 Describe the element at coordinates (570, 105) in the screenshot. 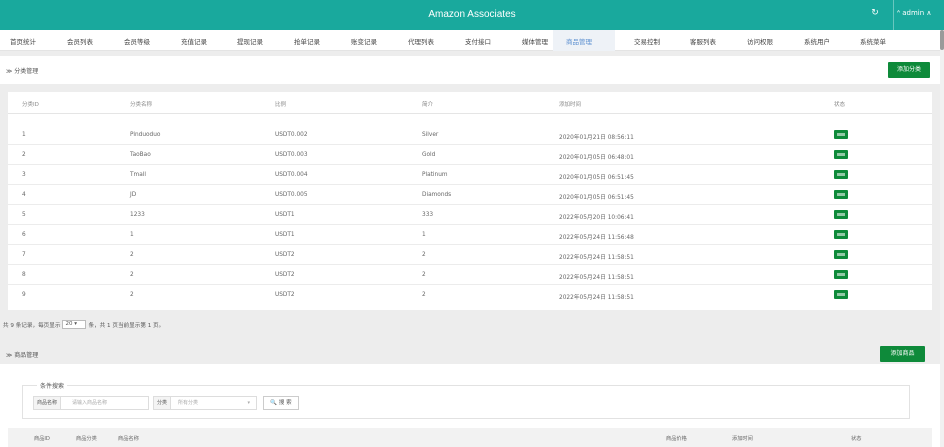

I see `header-time: 添加时间` at that location.